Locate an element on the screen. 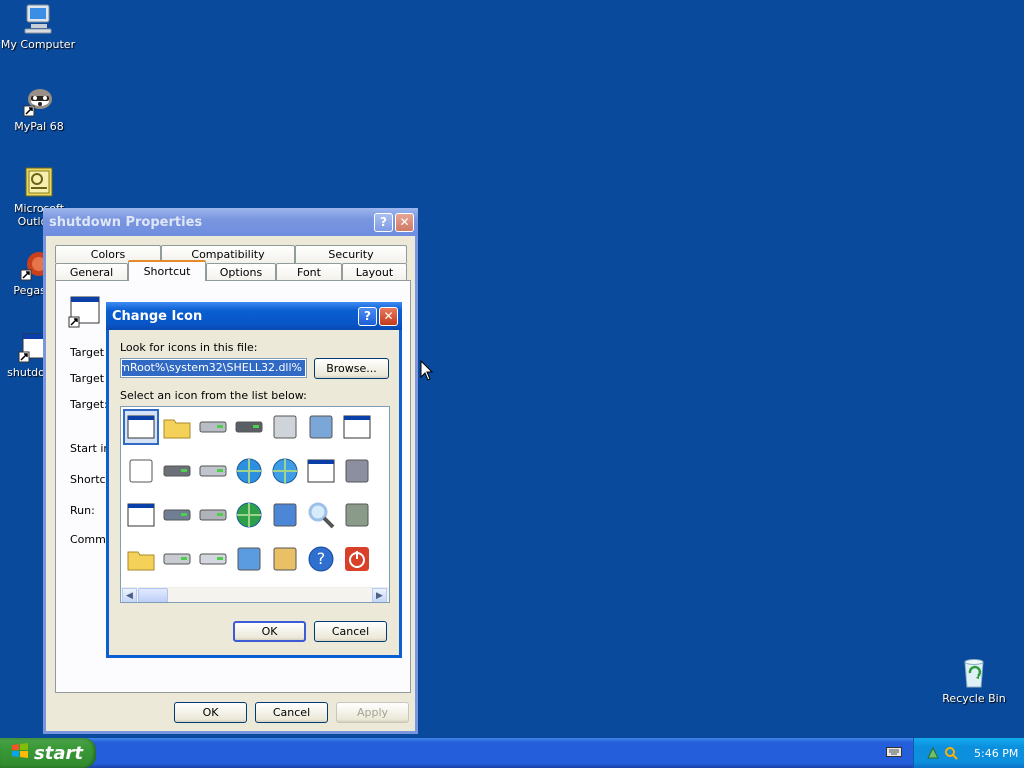 Image resolution: width=1024 pixels, height=768 pixels. comment-label: Comment: is located at coordinates (90, 539).